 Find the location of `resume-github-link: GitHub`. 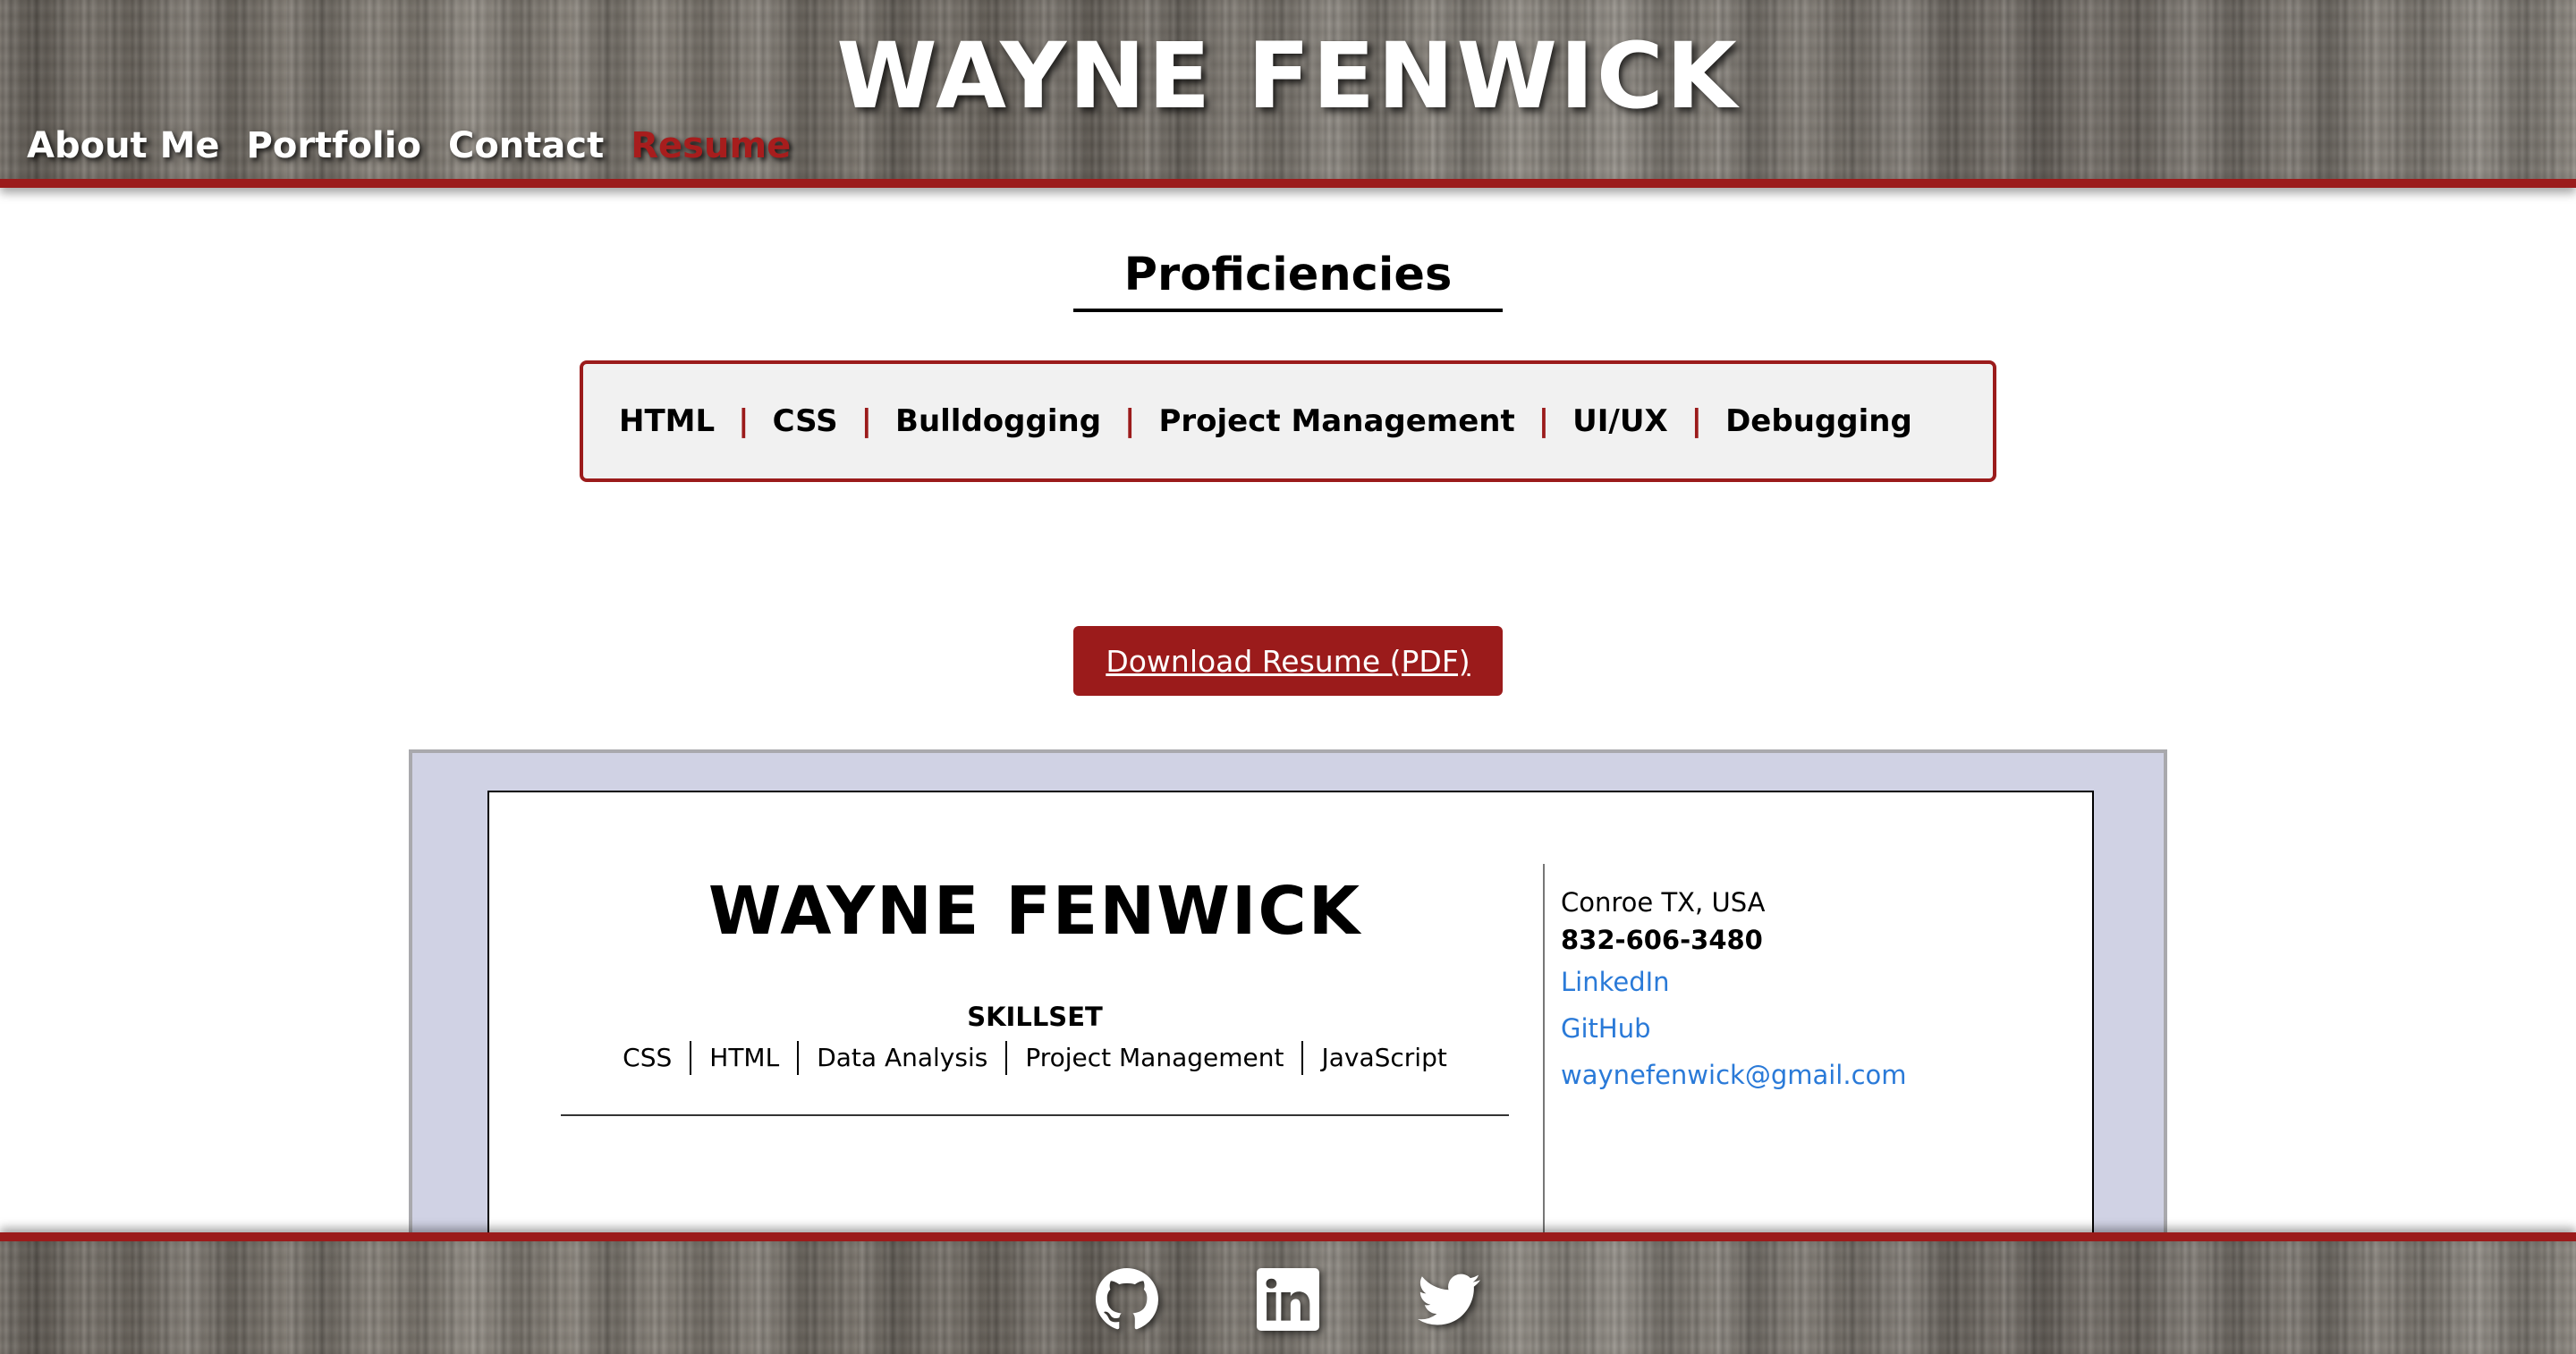

resume-github-link: GitHub is located at coordinates (1734, 1028).